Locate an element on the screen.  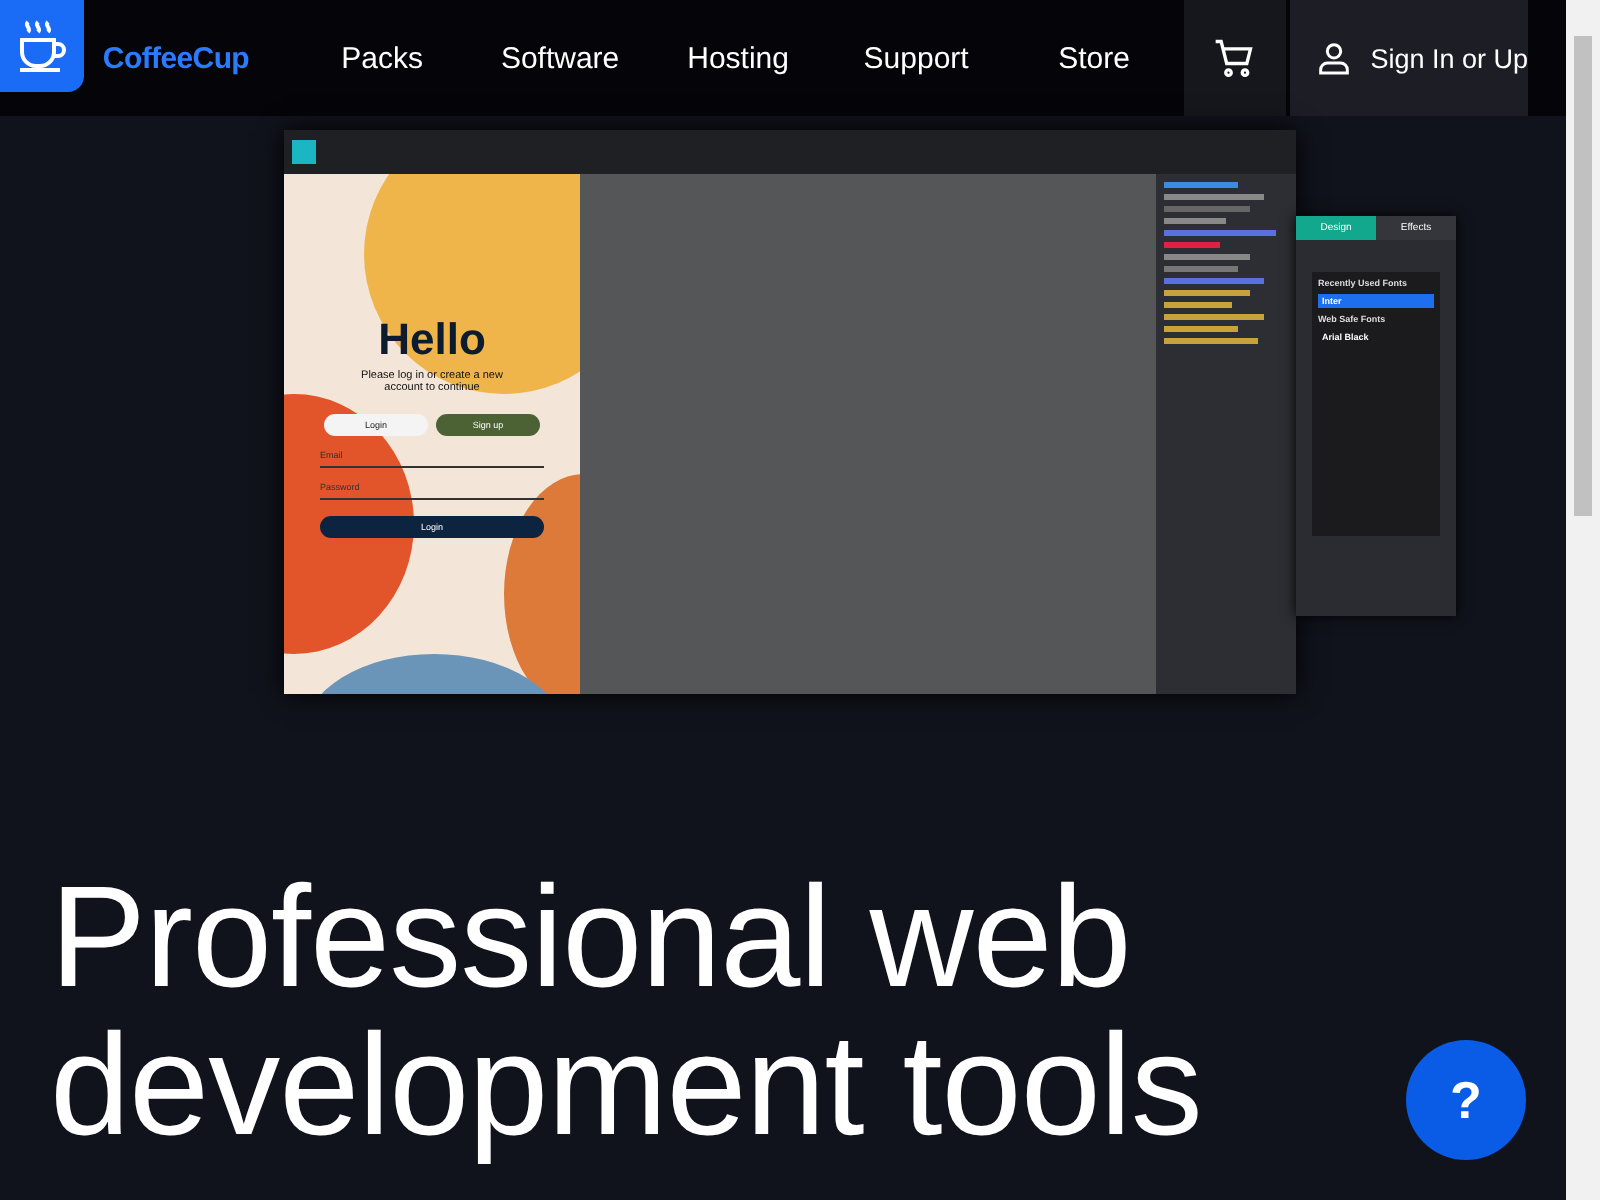
nav-link: Hosting is located at coordinates (738, 58).